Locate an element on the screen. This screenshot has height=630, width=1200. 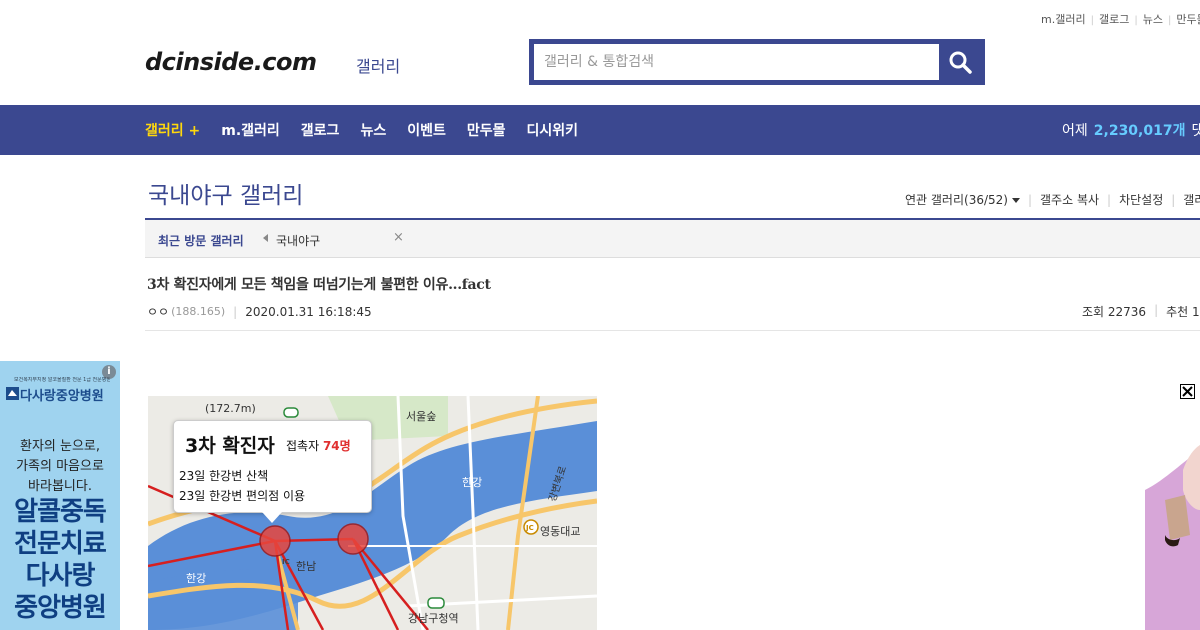
gallery-tools: 연관 갤러리(36/52) | 갤주소 복사 | 차단설정 | 갤러리 is located at coordinates (1052, 199).